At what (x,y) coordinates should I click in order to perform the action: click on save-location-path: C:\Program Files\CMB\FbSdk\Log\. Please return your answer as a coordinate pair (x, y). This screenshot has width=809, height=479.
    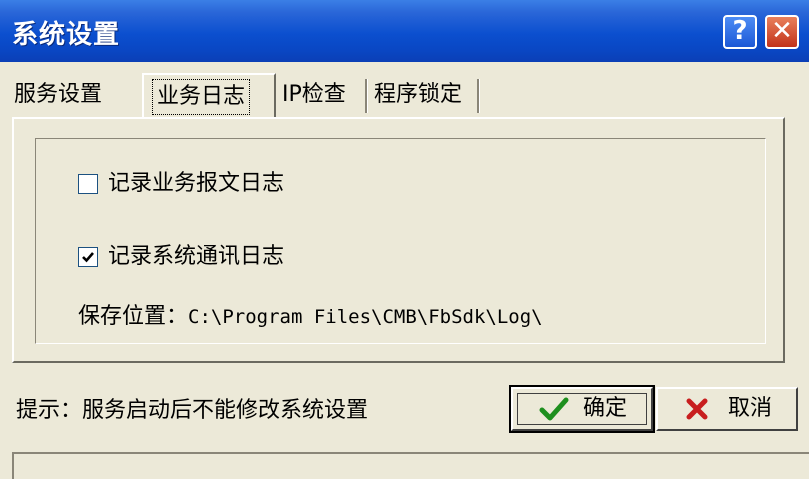
    Looking at the image, I should click on (365, 317).